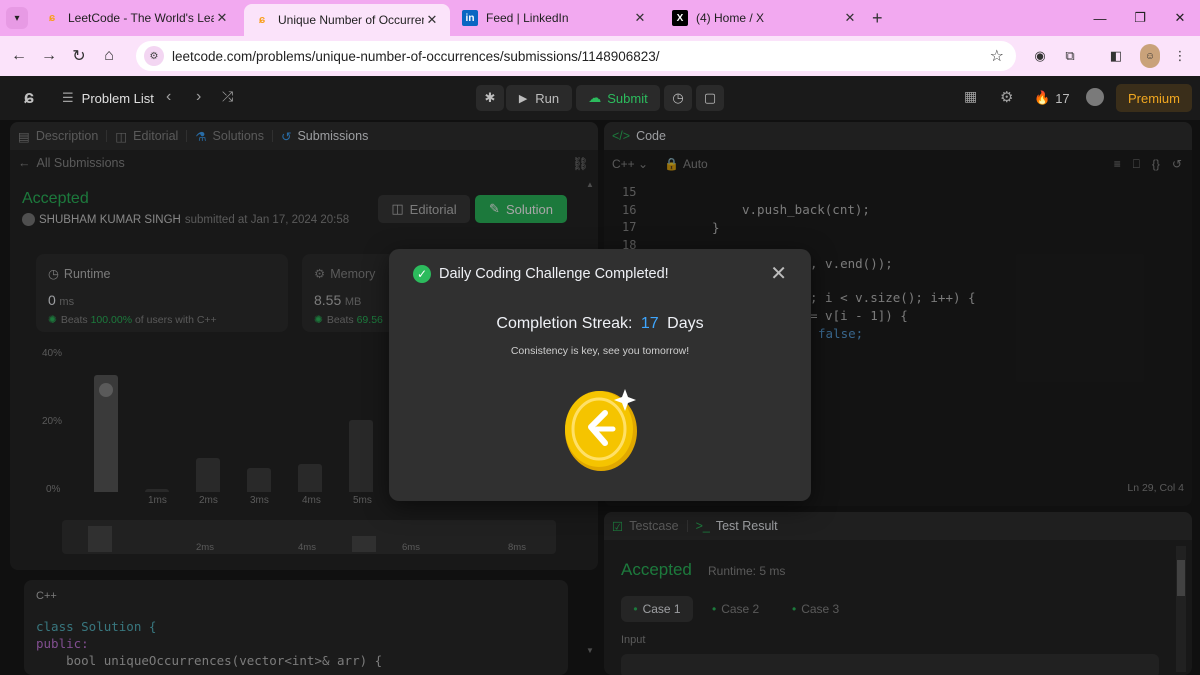 This screenshot has width=1200, height=675. What do you see at coordinates (108, 98) in the screenshot?
I see `problem-list-link: ☰ Problem List` at bounding box center [108, 98].